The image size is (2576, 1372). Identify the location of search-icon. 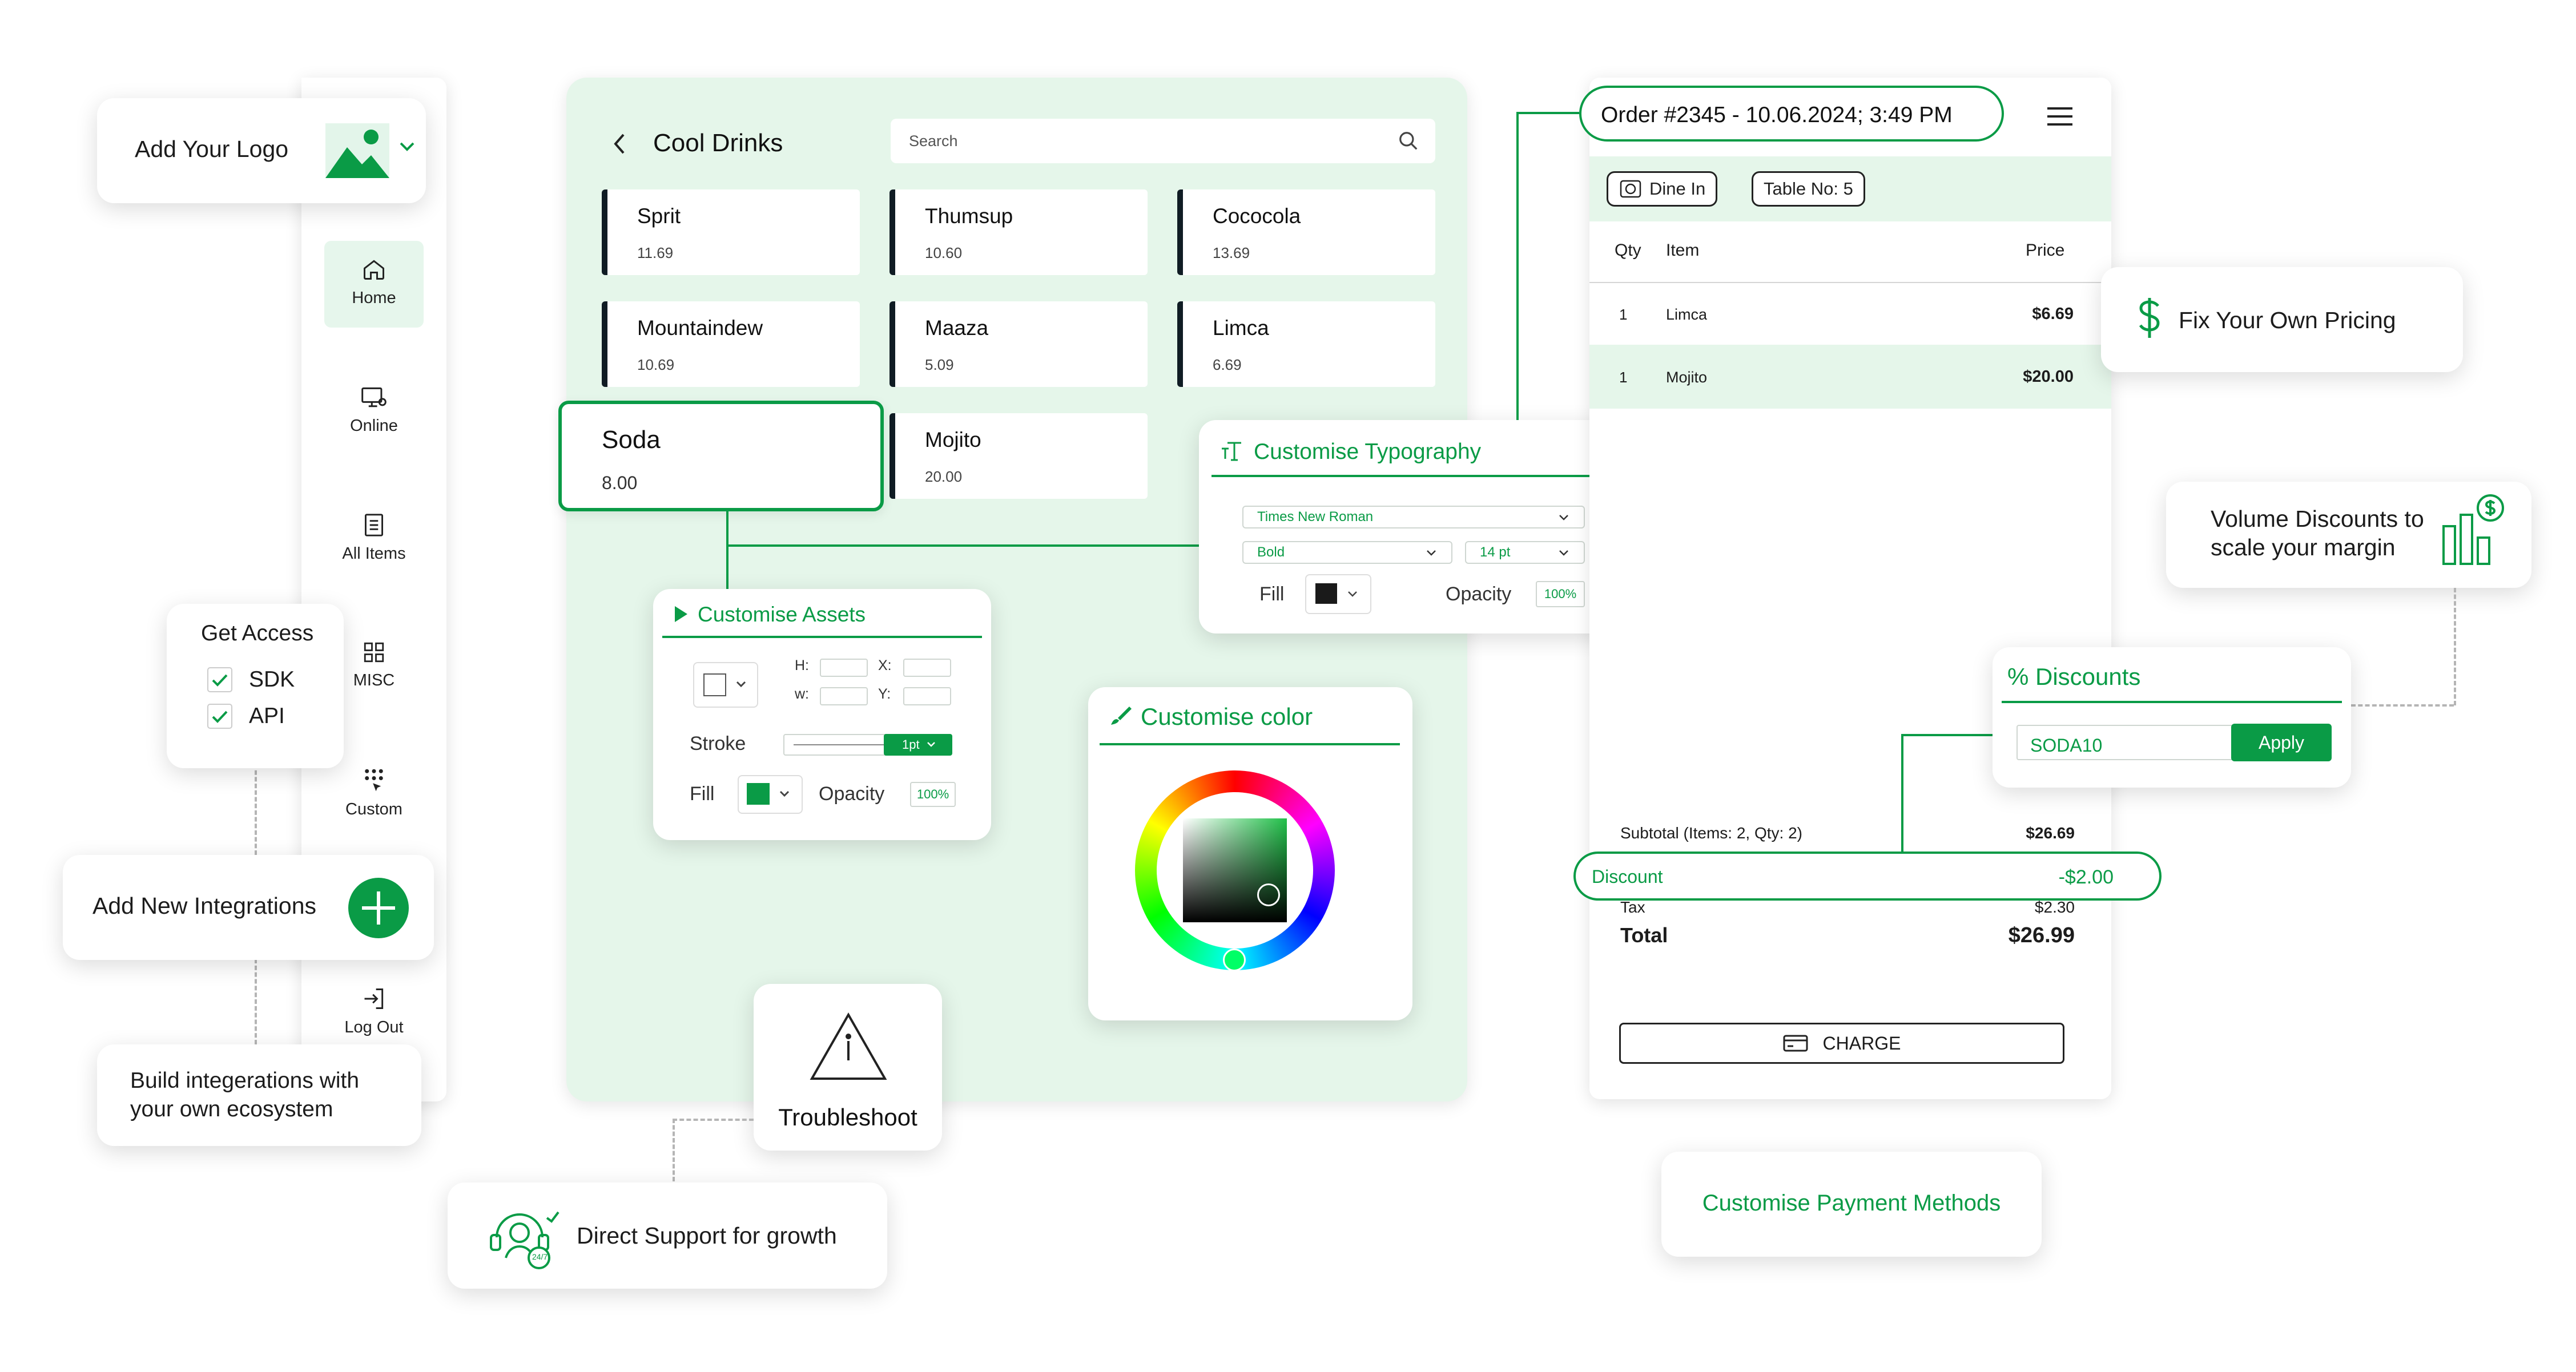
(1408, 141).